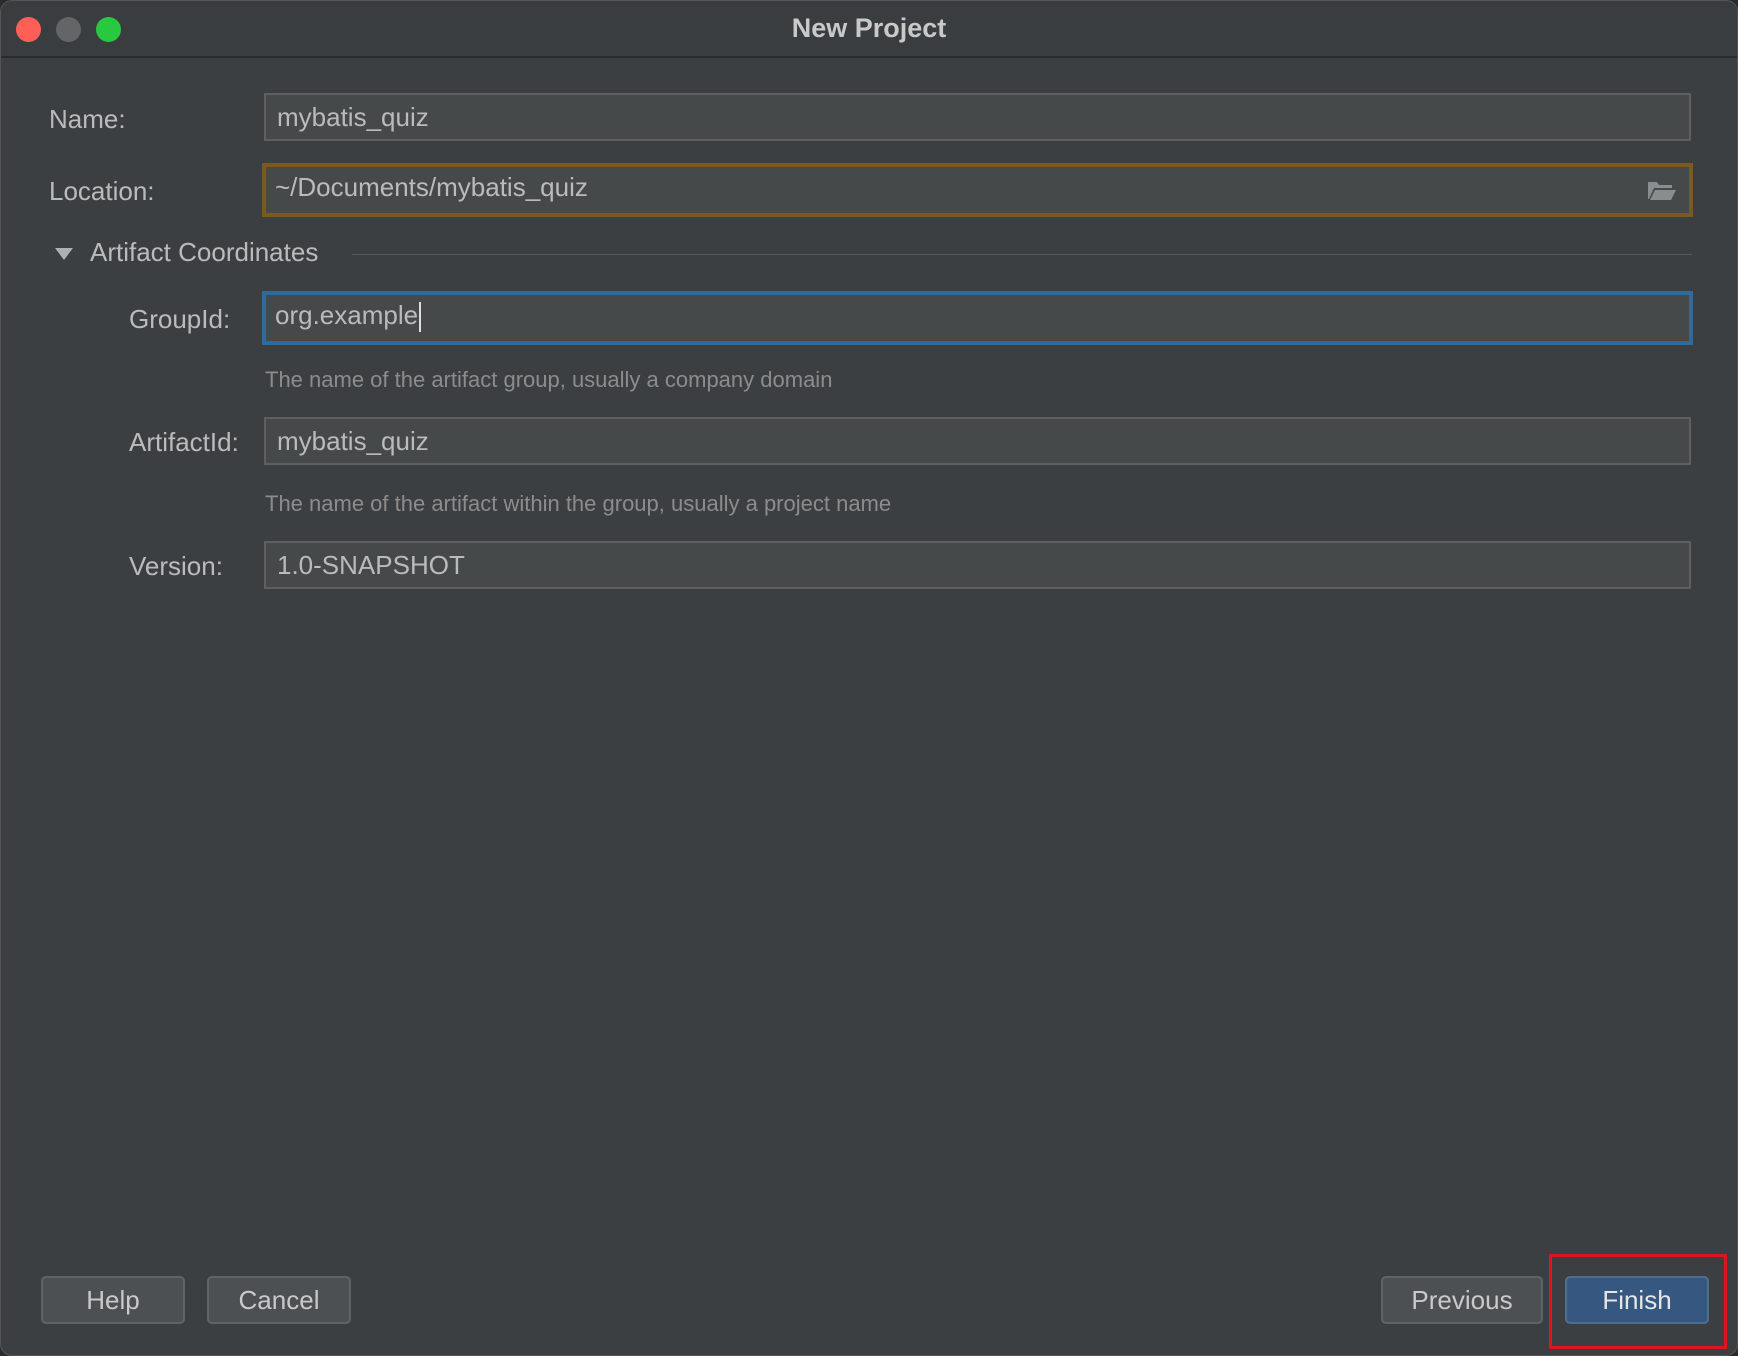 The height and width of the screenshot is (1356, 1738). I want to click on name-label: Name:, so click(87, 119).